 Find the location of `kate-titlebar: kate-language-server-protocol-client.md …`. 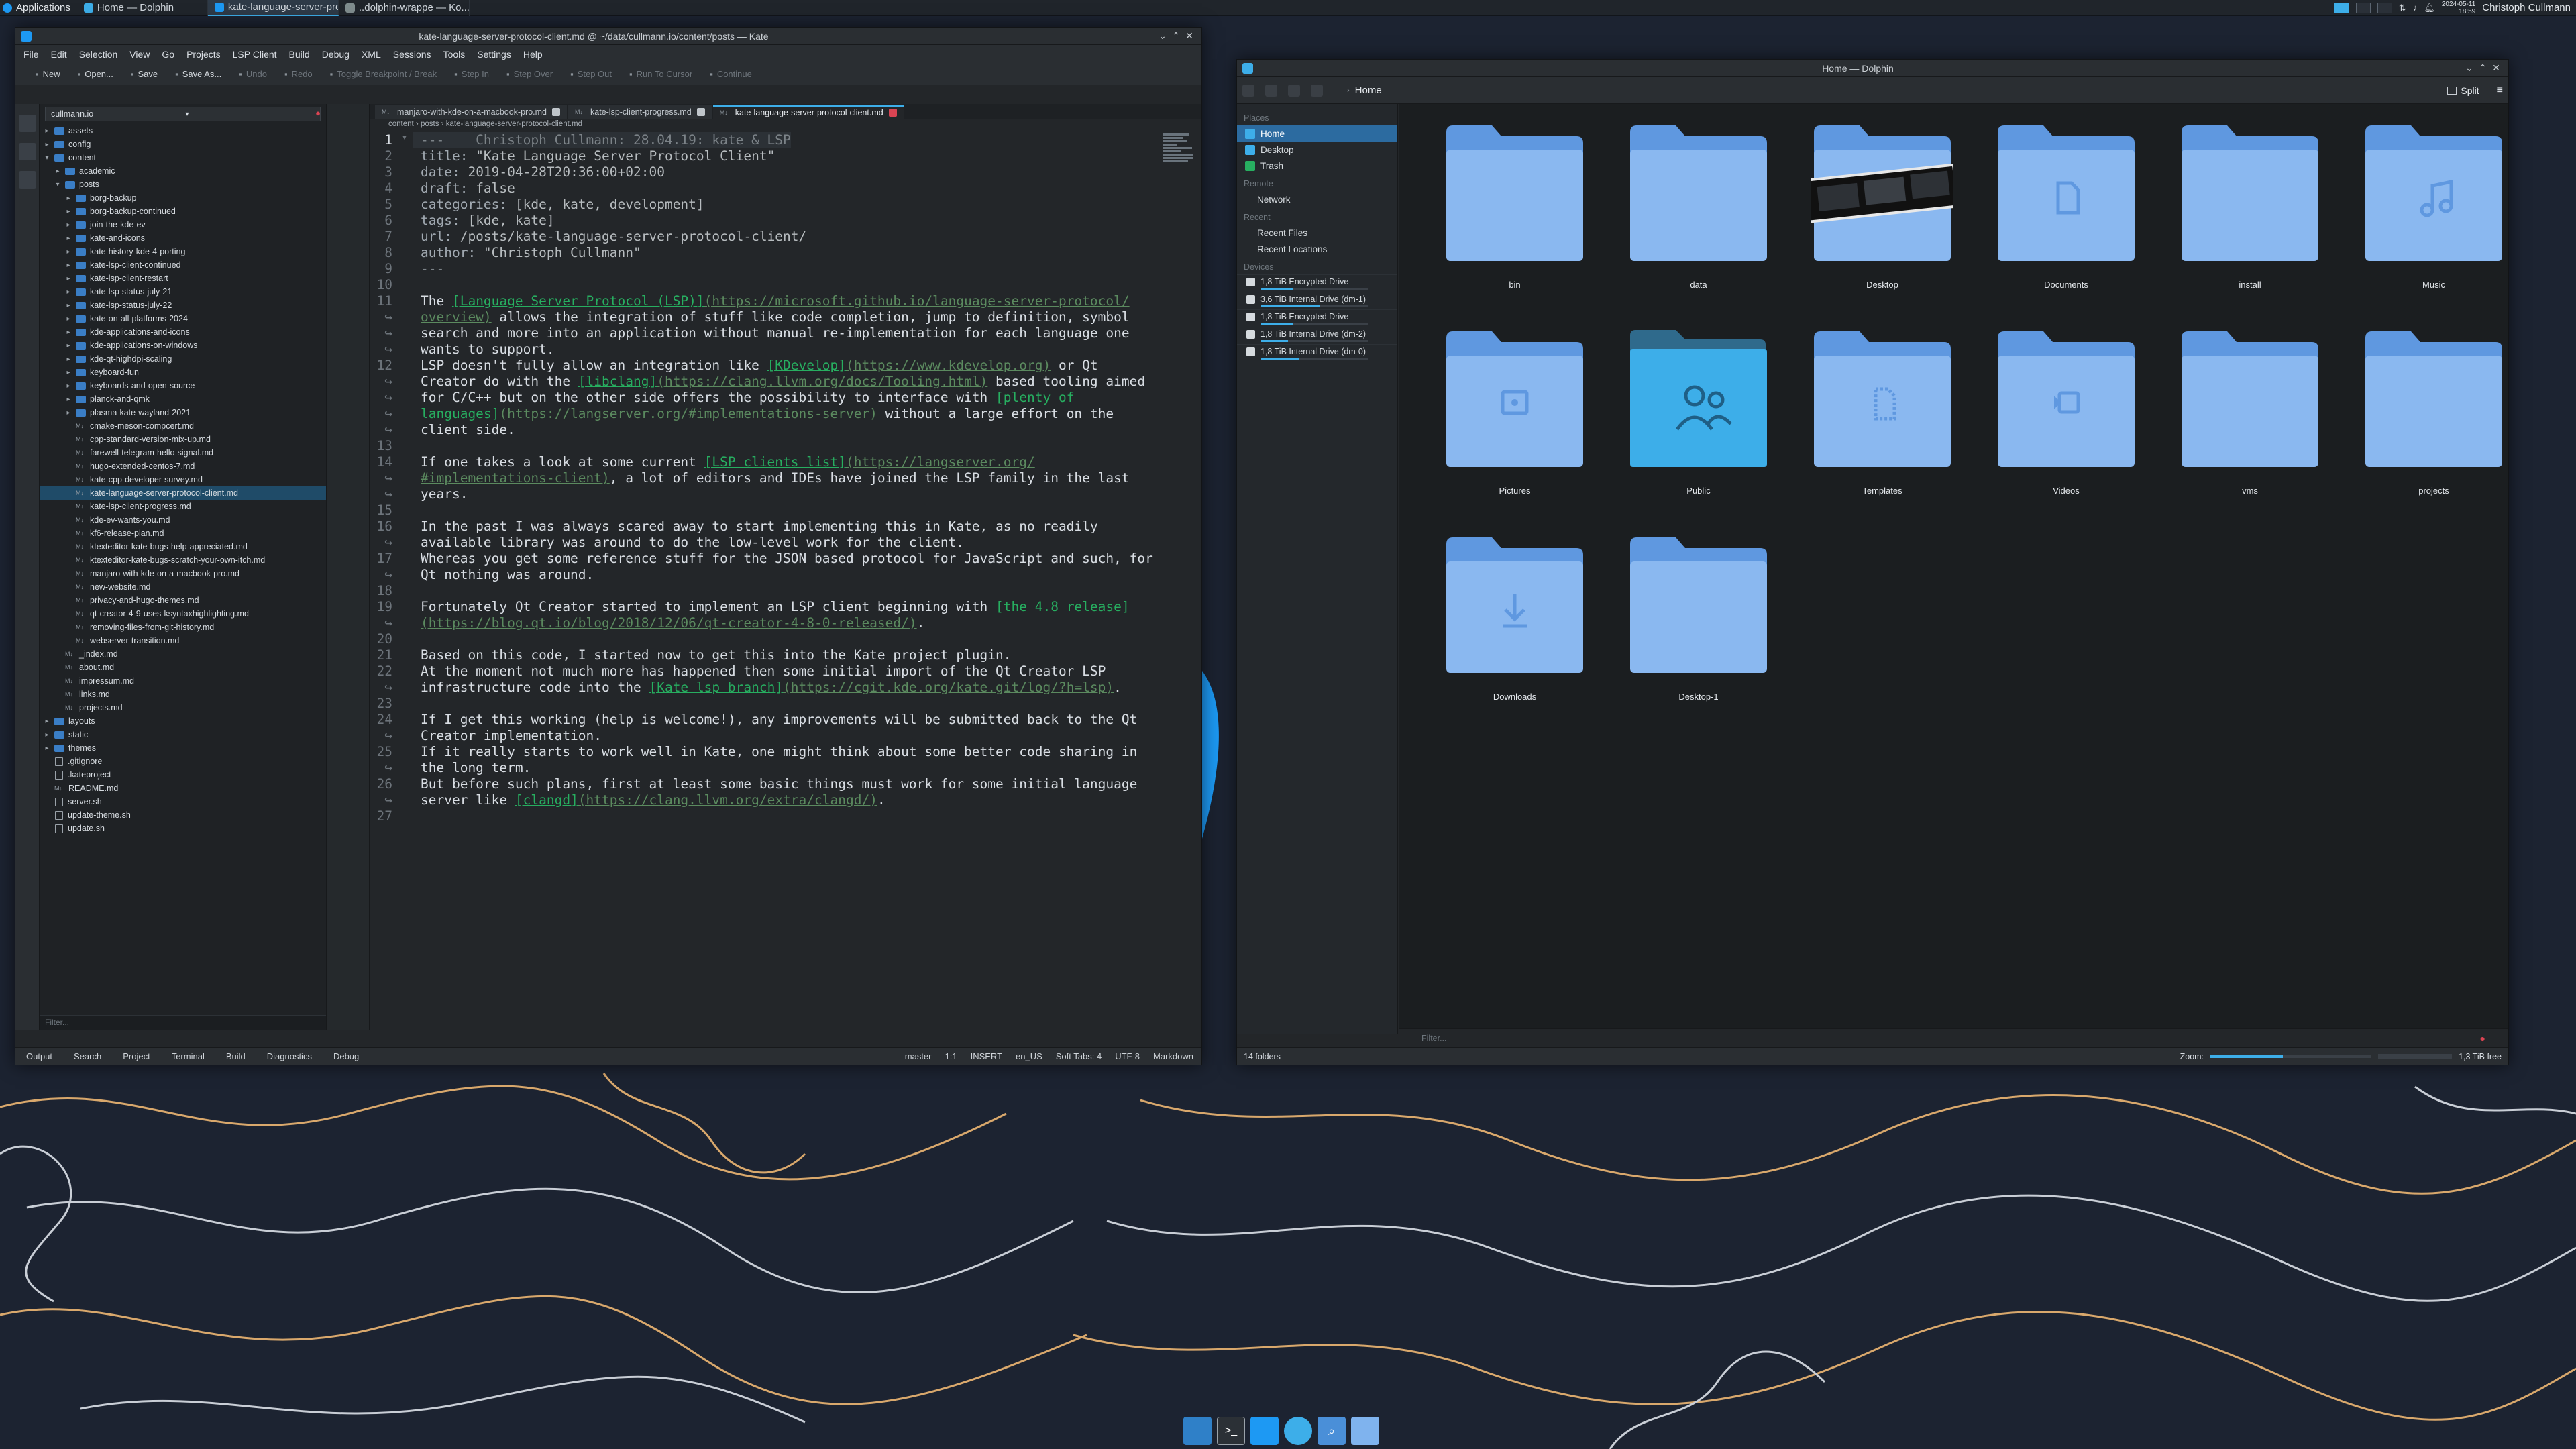

kate-titlebar: kate-language-server-protocol-client.md … is located at coordinates (608, 36).